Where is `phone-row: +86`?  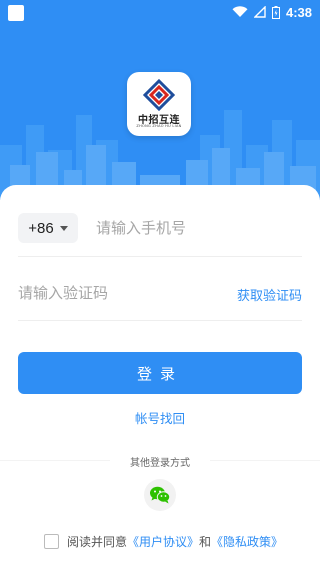 phone-row: +86 is located at coordinates (160, 228).